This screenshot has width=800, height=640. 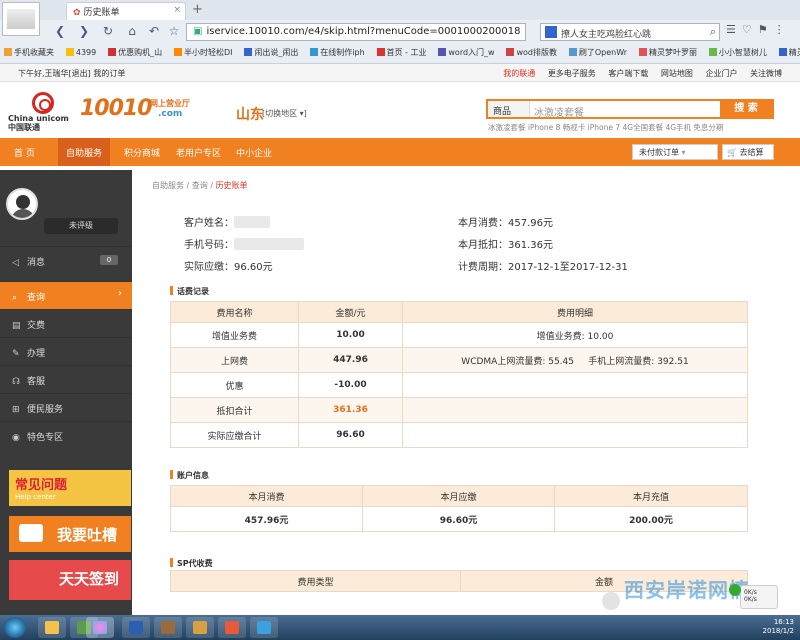 I want to click on breadcrumb-self-service: 自助服务, so click(x=168, y=185).